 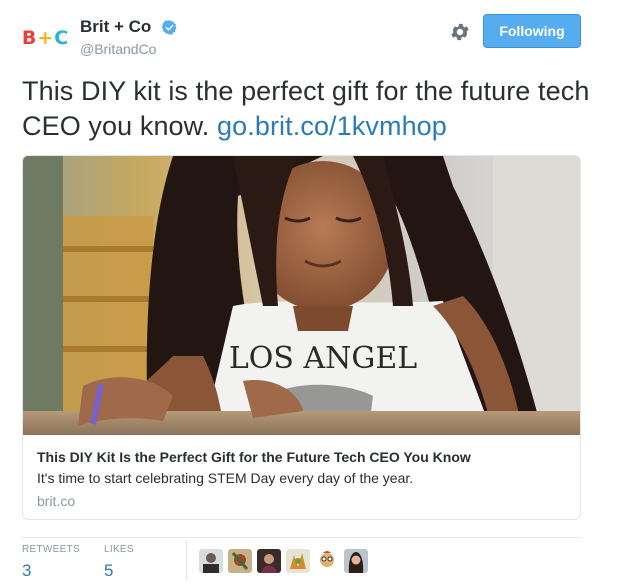 What do you see at coordinates (119, 571) in the screenshot?
I see `likes-count: 5` at bounding box center [119, 571].